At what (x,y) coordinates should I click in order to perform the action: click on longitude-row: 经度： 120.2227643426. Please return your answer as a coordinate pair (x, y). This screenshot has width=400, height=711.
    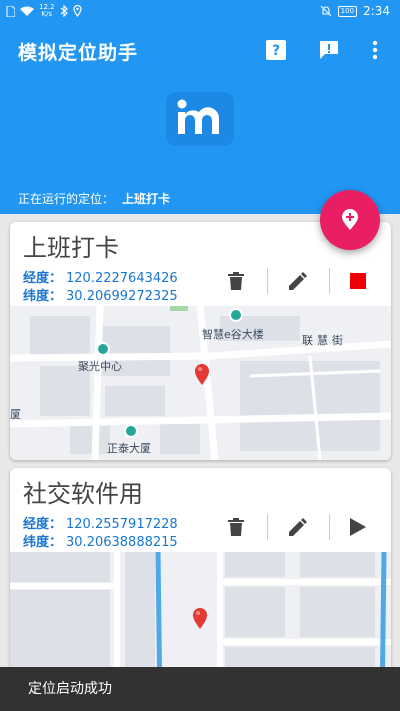
    Looking at the image, I should click on (100, 276).